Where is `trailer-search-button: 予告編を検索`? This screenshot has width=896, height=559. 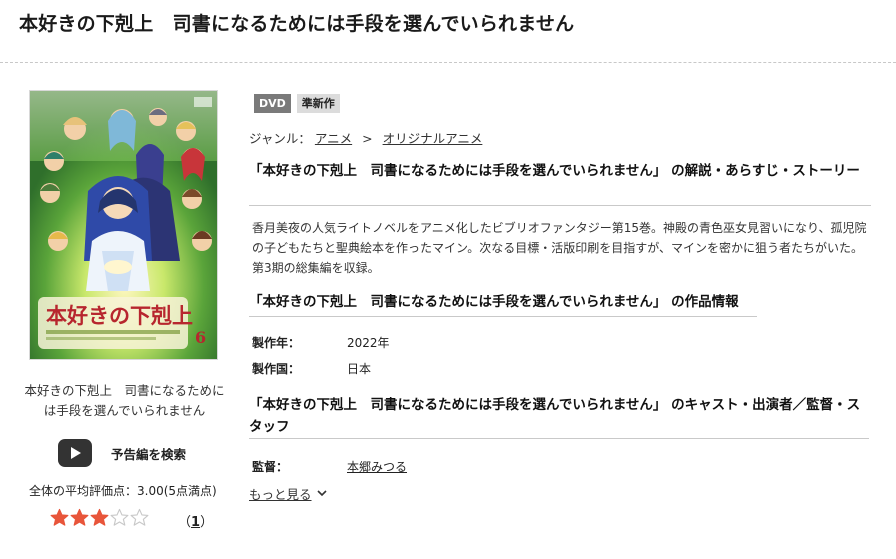 trailer-search-button: 予告編を検索 is located at coordinates (122, 453).